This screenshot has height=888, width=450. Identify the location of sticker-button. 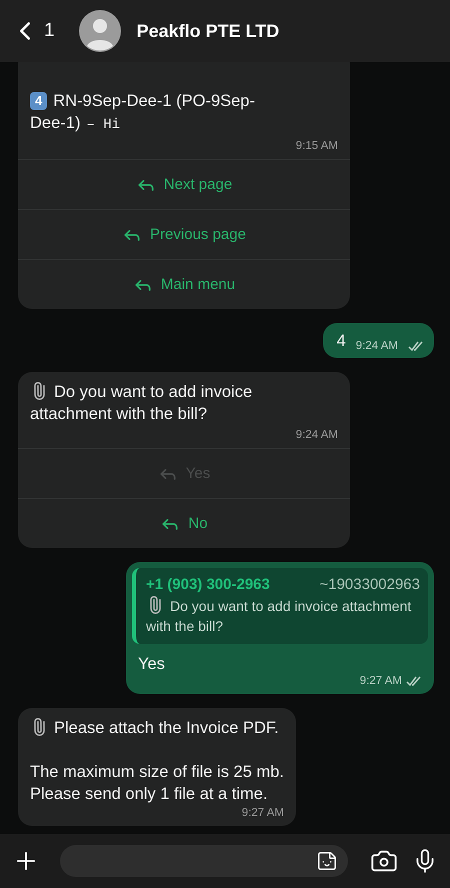
(327, 861).